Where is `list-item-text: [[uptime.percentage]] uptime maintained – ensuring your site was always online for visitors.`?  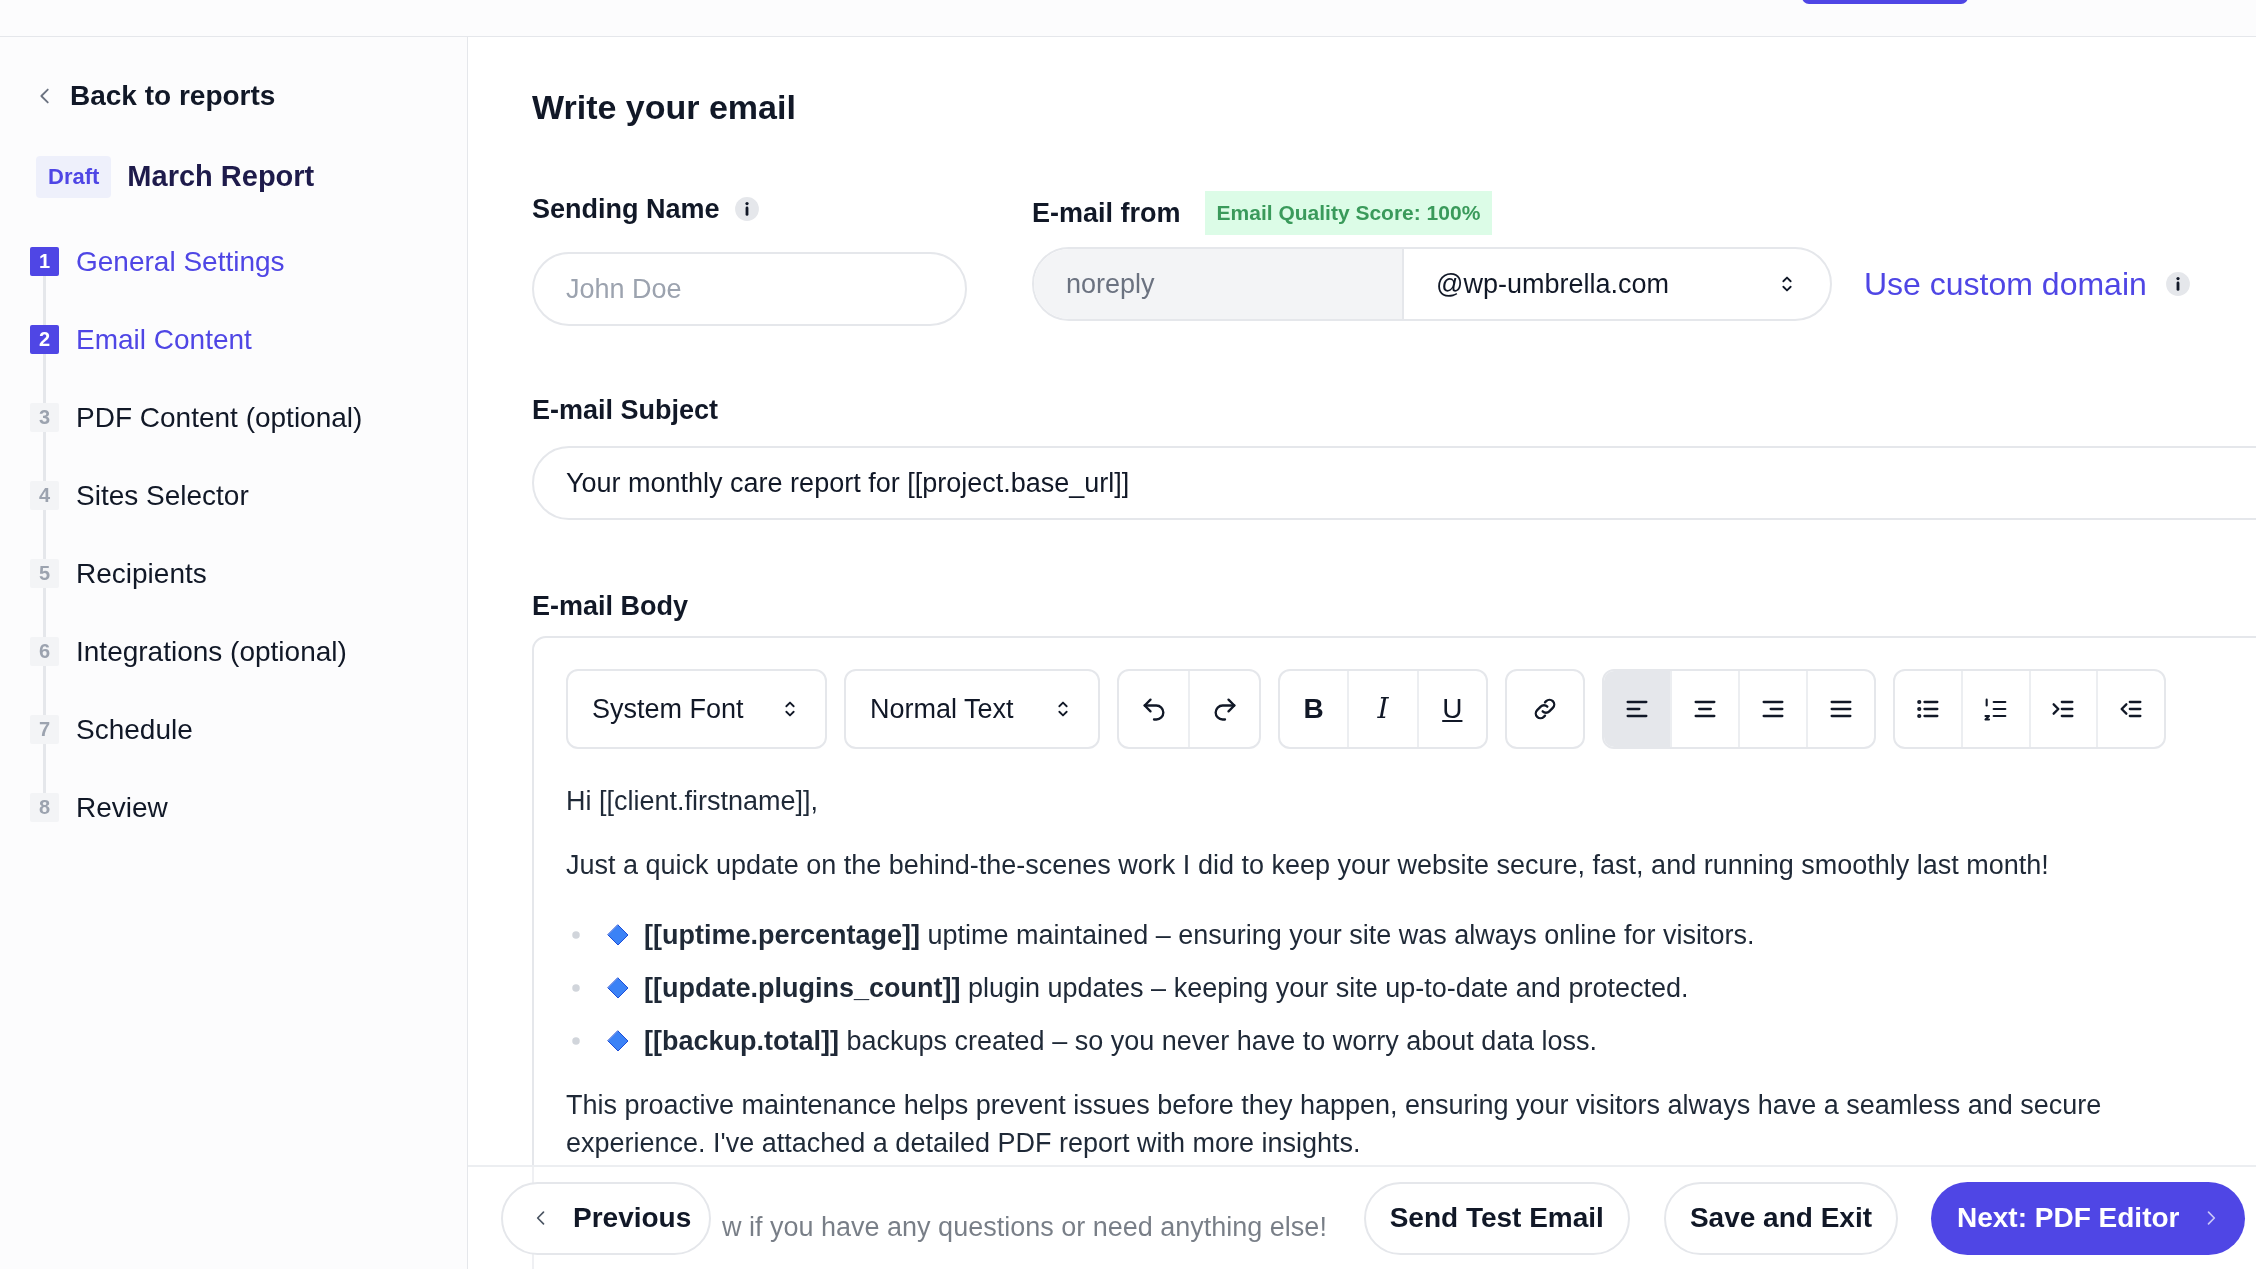
list-item-text: [[uptime.percentage]] uptime maintained – ensuring your site was always online for visitors. is located at coordinates (1199, 935).